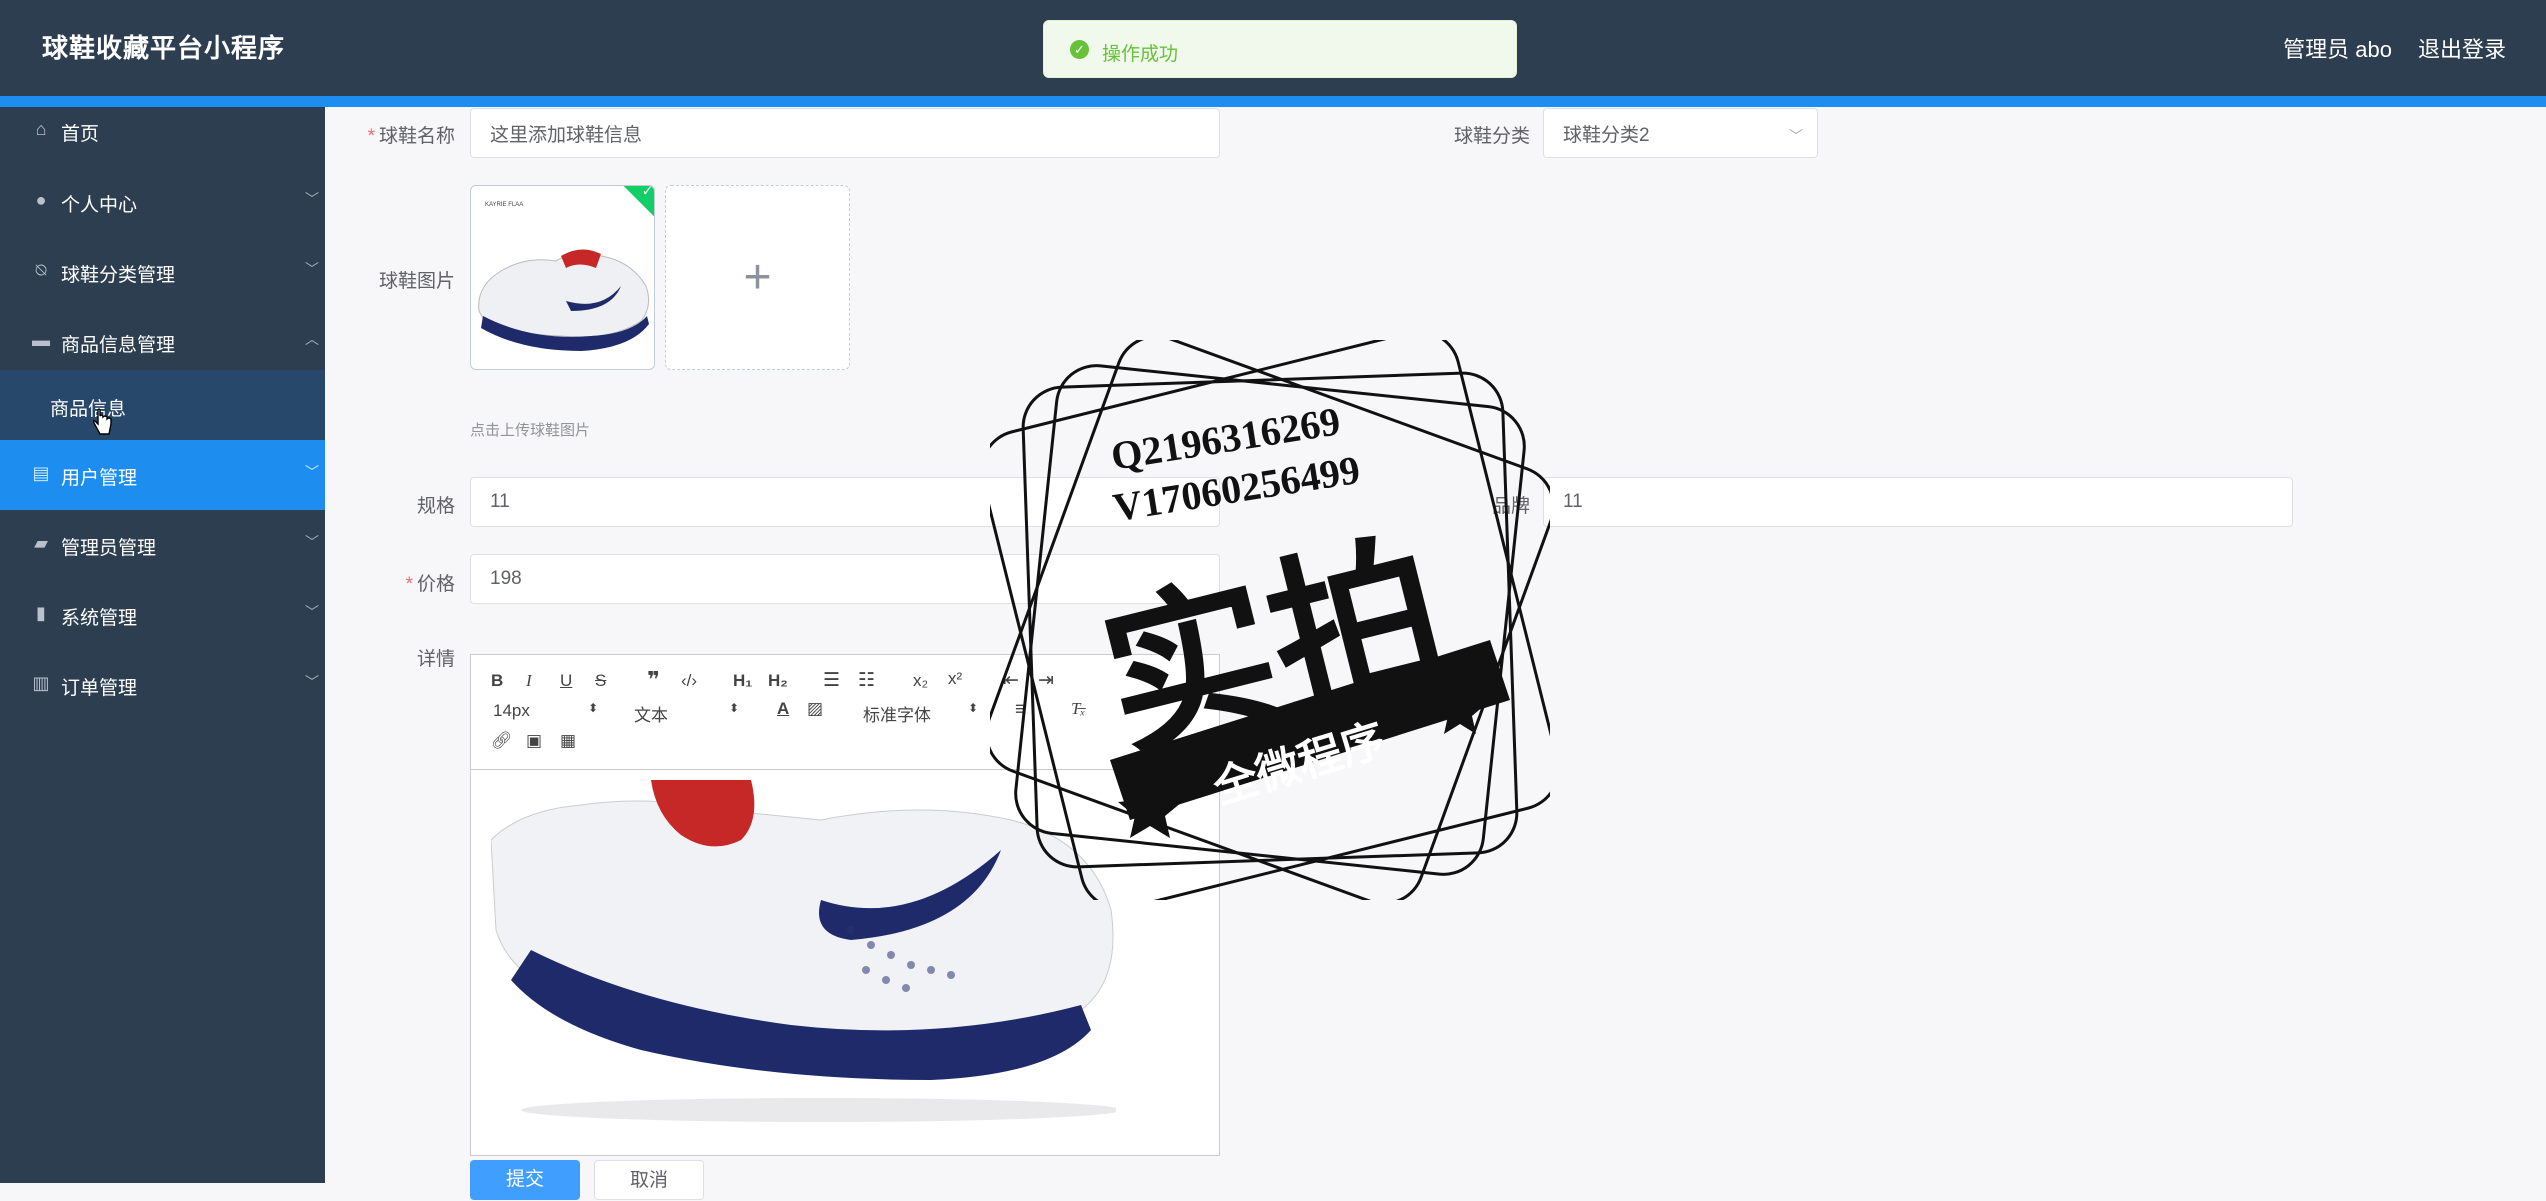 This screenshot has width=2546, height=1201. What do you see at coordinates (920, 713) in the screenshot?
I see `font-family-select: 标准字体 ⬍` at bounding box center [920, 713].